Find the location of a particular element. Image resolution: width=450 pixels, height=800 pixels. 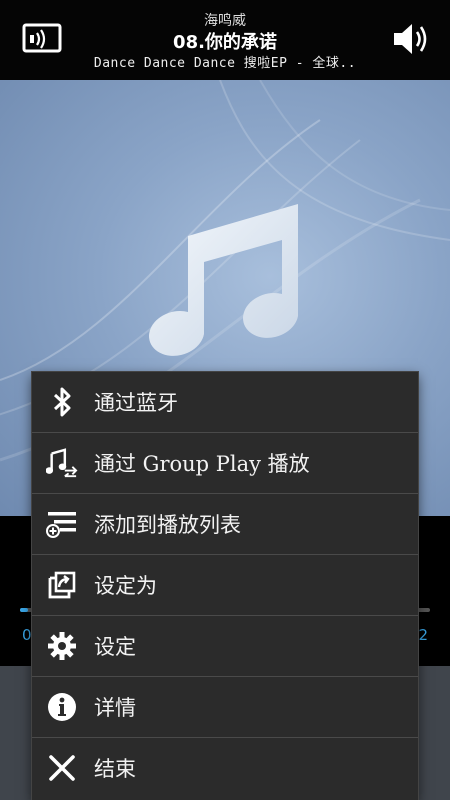

song-title: 08.你的承诺 is located at coordinates (225, 42).